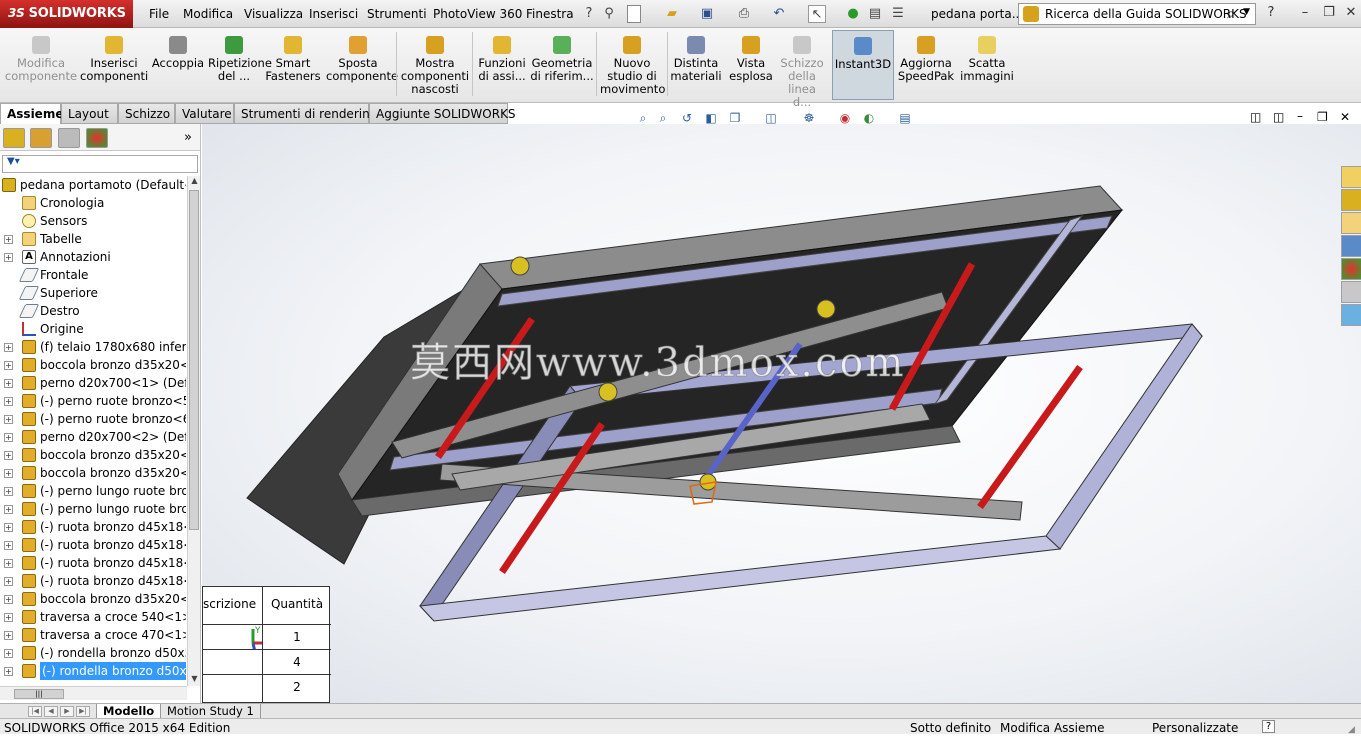 The height and width of the screenshot is (738, 1361). I want to click on tree-item: + traversa a croce 470<1> ->, so click(93, 635).